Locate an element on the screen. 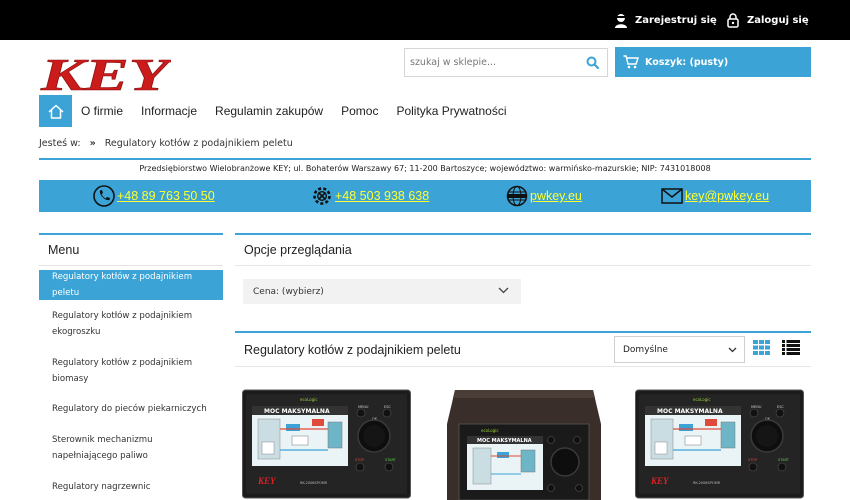 The height and width of the screenshot is (500, 850). contact-email: key@pwkey.eu is located at coordinates (715, 196).